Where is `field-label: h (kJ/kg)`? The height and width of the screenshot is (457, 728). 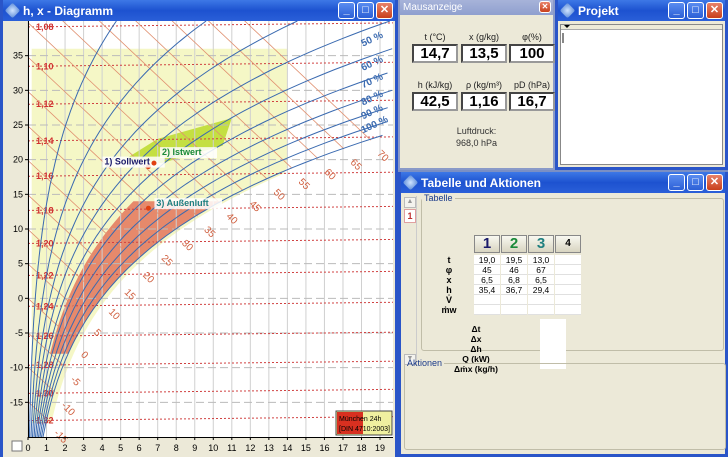
field-label: h (kJ/kg) is located at coordinates (435, 85).